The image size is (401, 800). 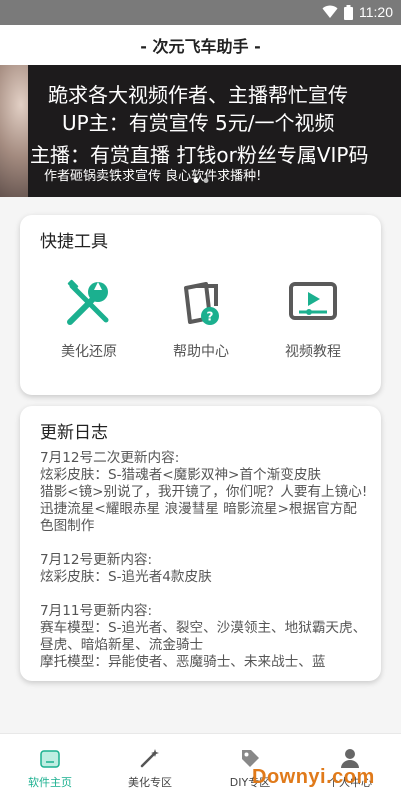 What do you see at coordinates (200, 12) in the screenshot?
I see `status-bar: 11:20` at bounding box center [200, 12].